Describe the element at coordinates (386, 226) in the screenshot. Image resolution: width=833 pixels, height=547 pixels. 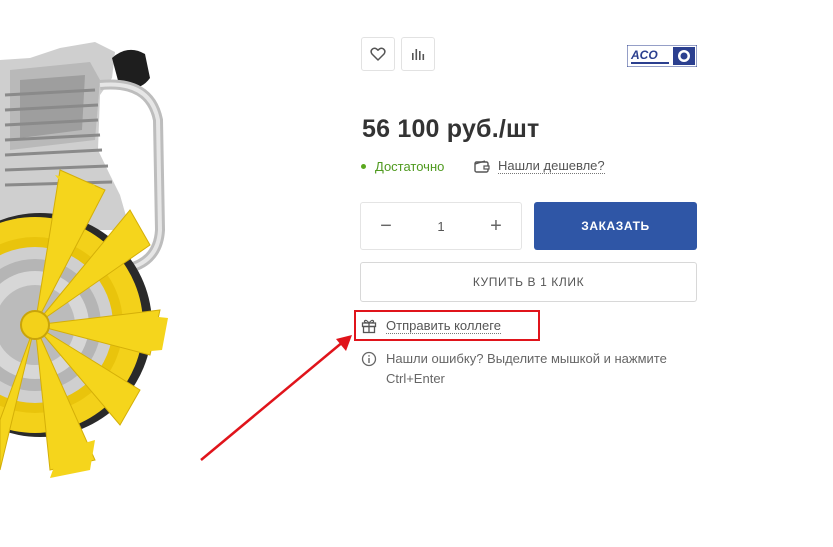
I see `quantity-minus-button: −` at that location.